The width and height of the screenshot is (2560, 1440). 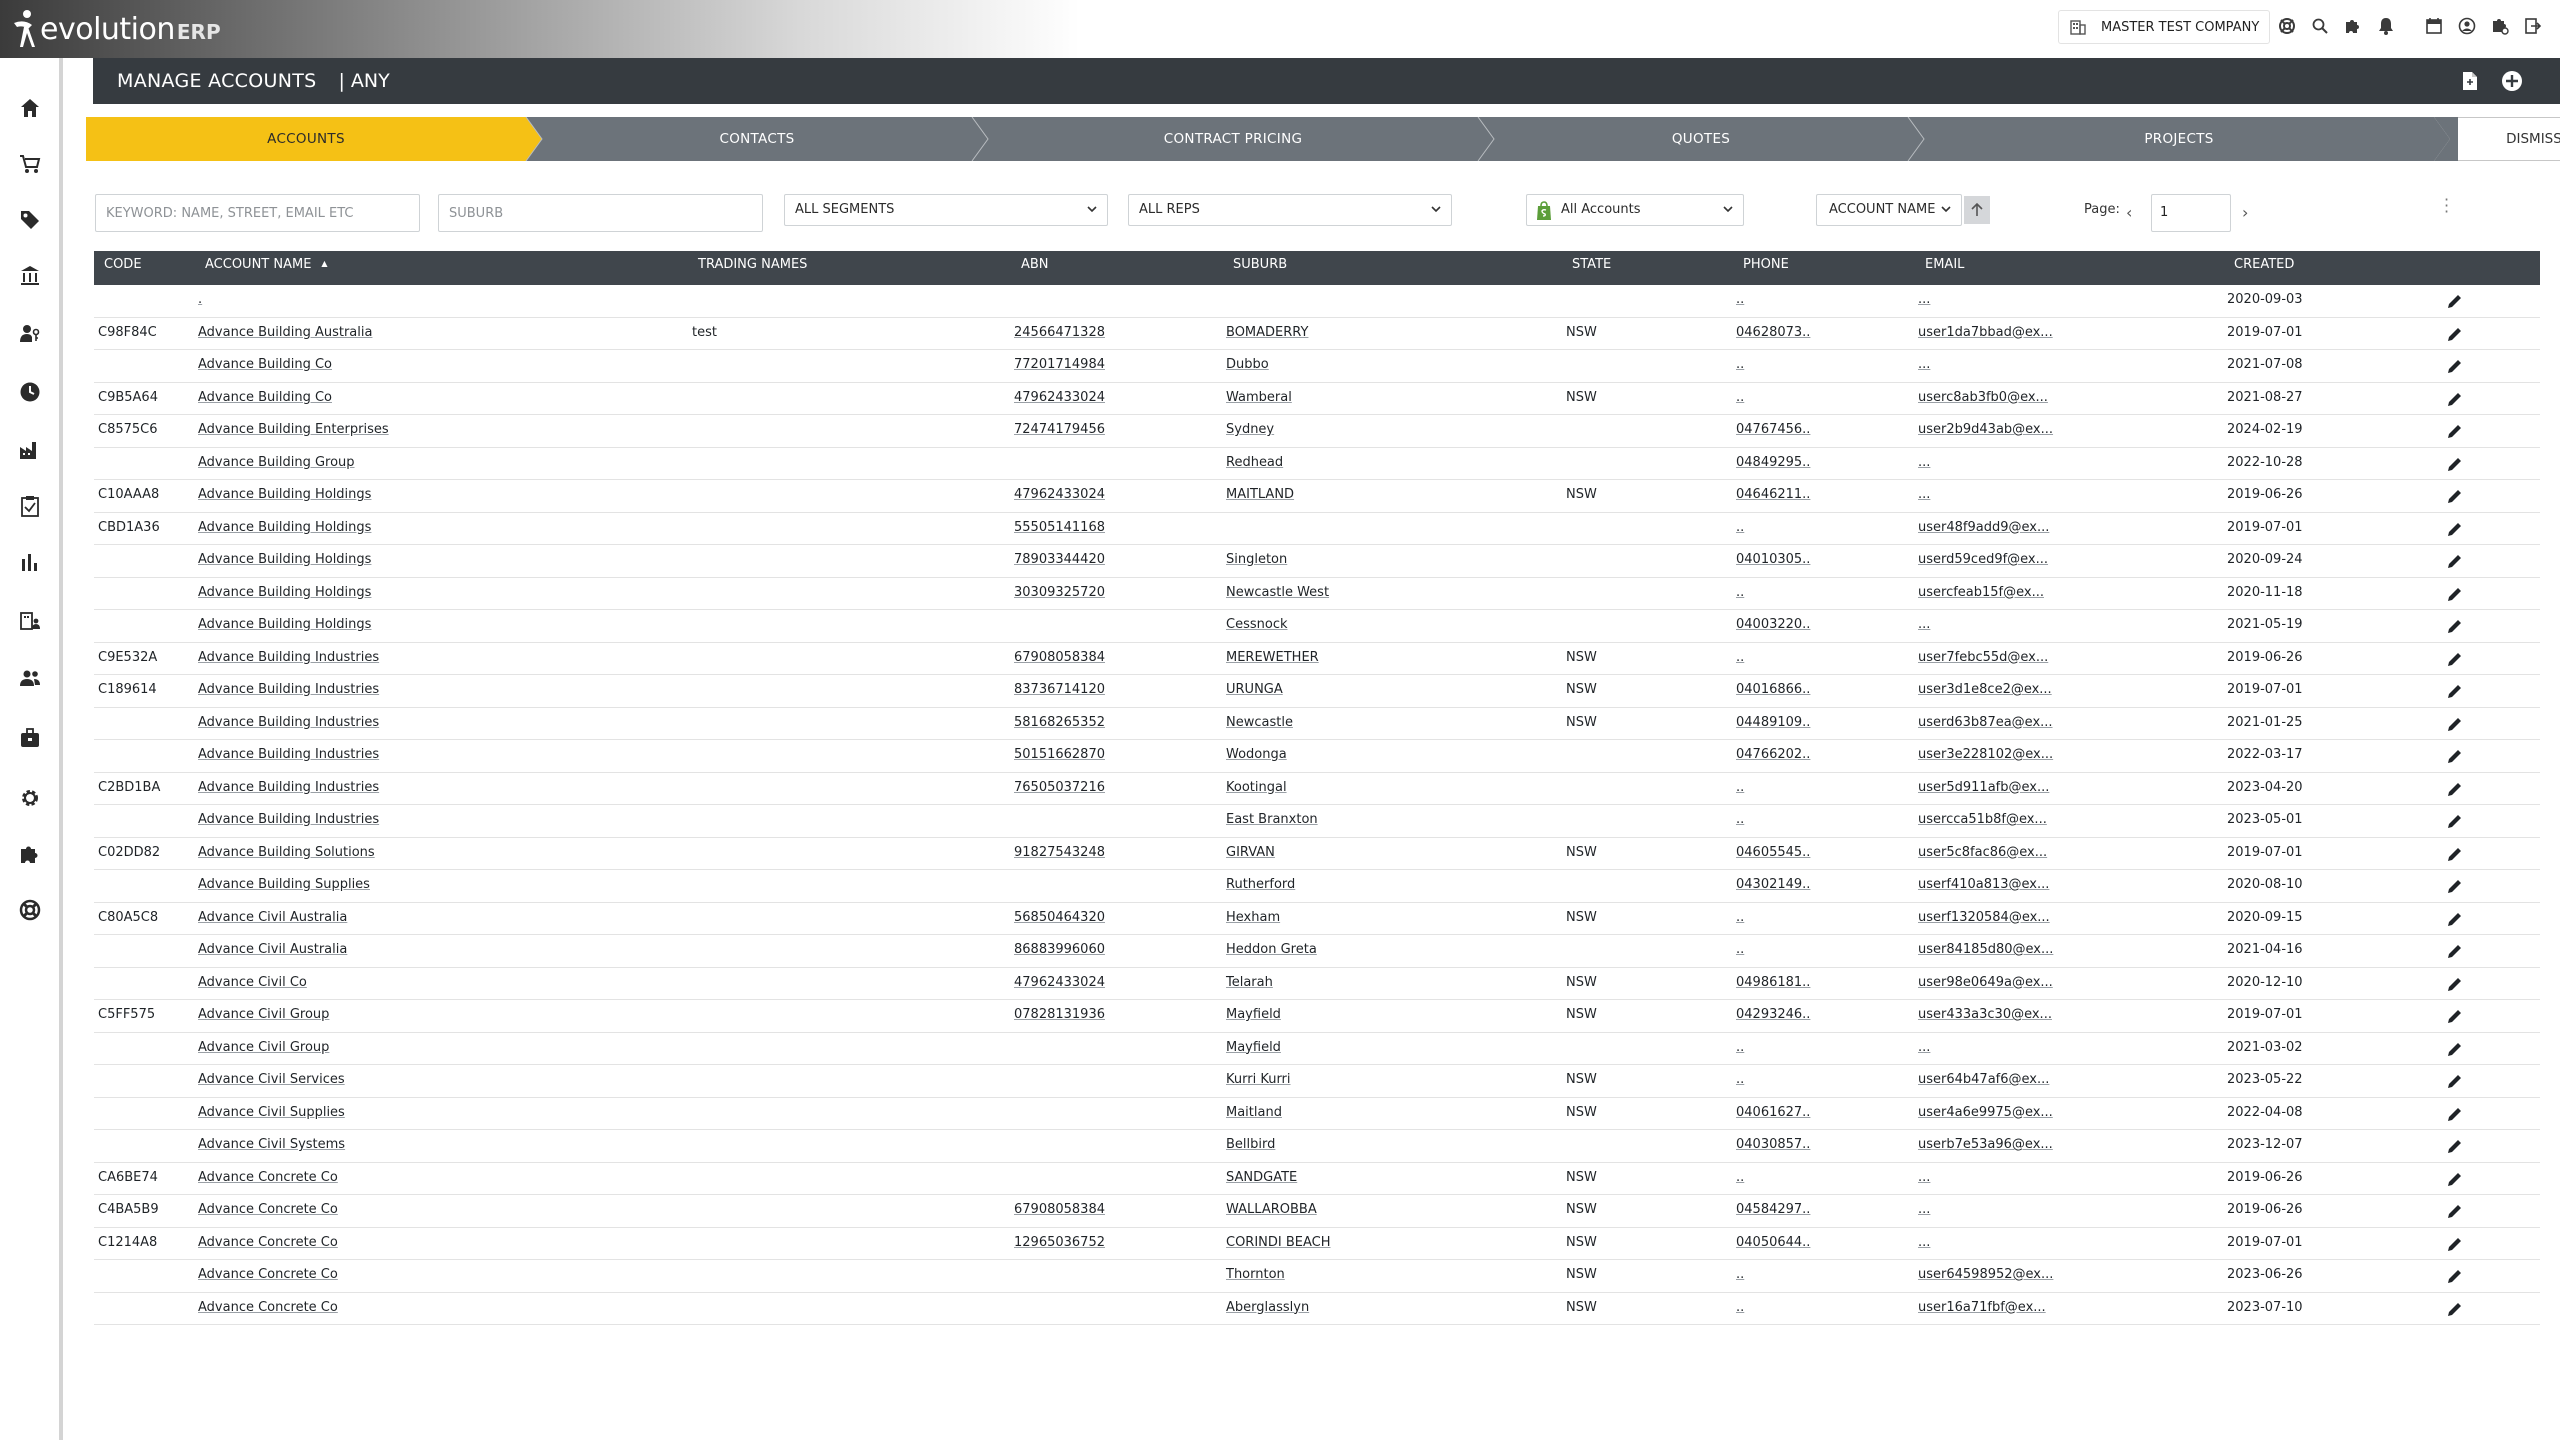 What do you see at coordinates (30, 164) in the screenshot?
I see `cart-icon` at bounding box center [30, 164].